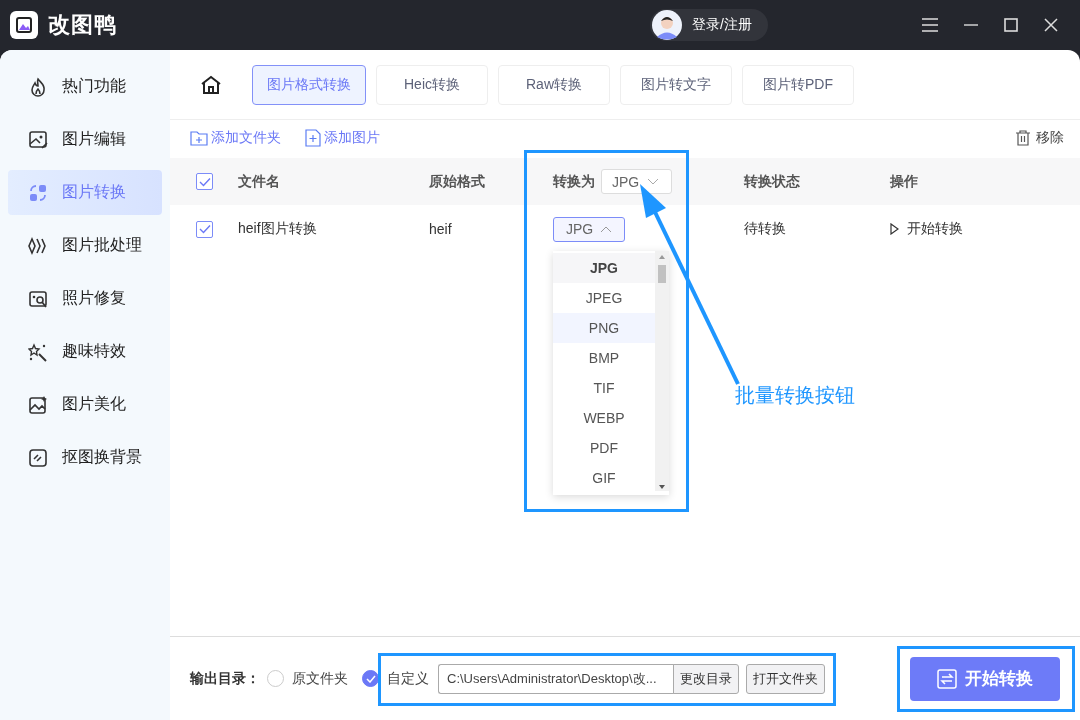 This screenshot has height=720, width=1080. What do you see at coordinates (574, 181) in the screenshot?
I see `column-header: 转换为` at bounding box center [574, 181].